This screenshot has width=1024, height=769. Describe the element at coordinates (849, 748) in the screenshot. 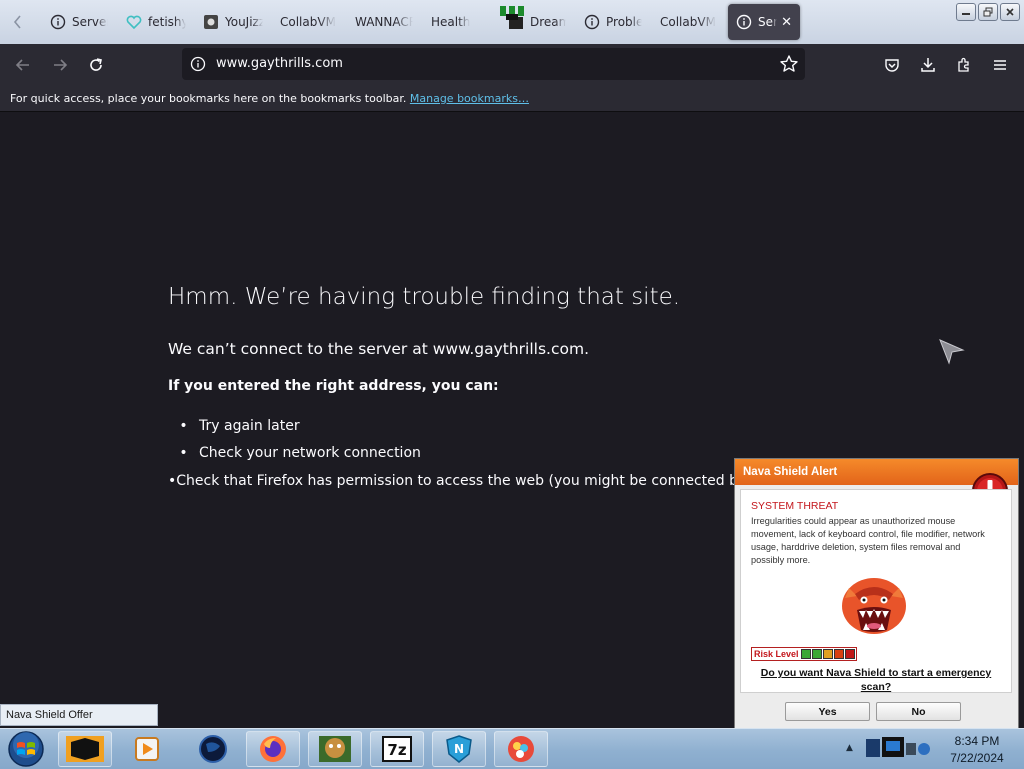

I see `show-hidden-icons-button: ▲` at that location.